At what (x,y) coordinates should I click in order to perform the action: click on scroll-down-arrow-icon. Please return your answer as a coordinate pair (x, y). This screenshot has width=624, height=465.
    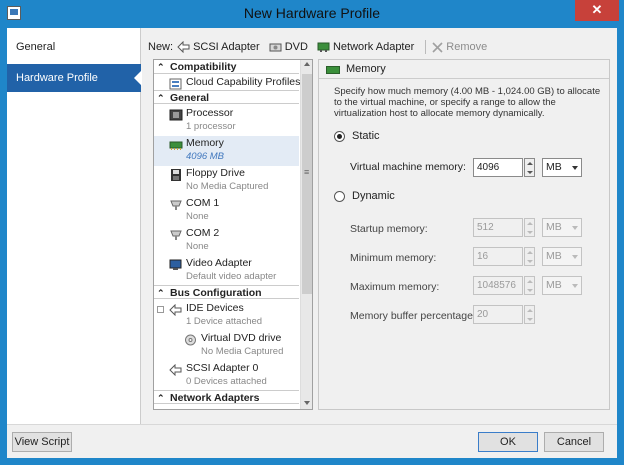
    Looking at the image, I should click on (307, 403).